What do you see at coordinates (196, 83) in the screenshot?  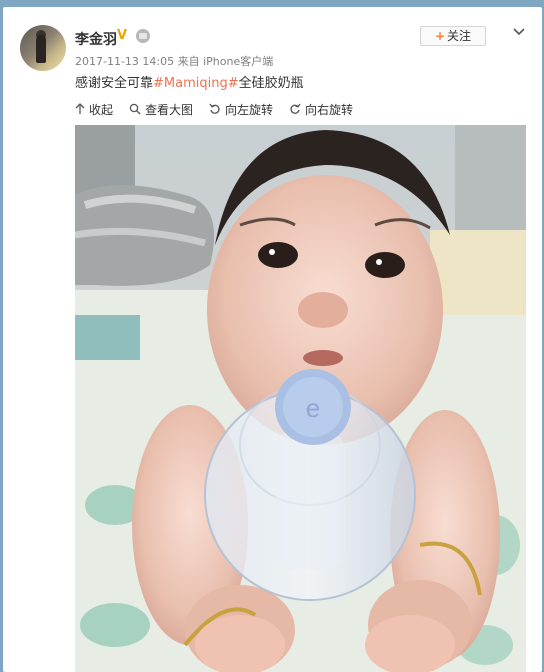 I see `hashtag-link: #Mamiqing#` at bounding box center [196, 83].